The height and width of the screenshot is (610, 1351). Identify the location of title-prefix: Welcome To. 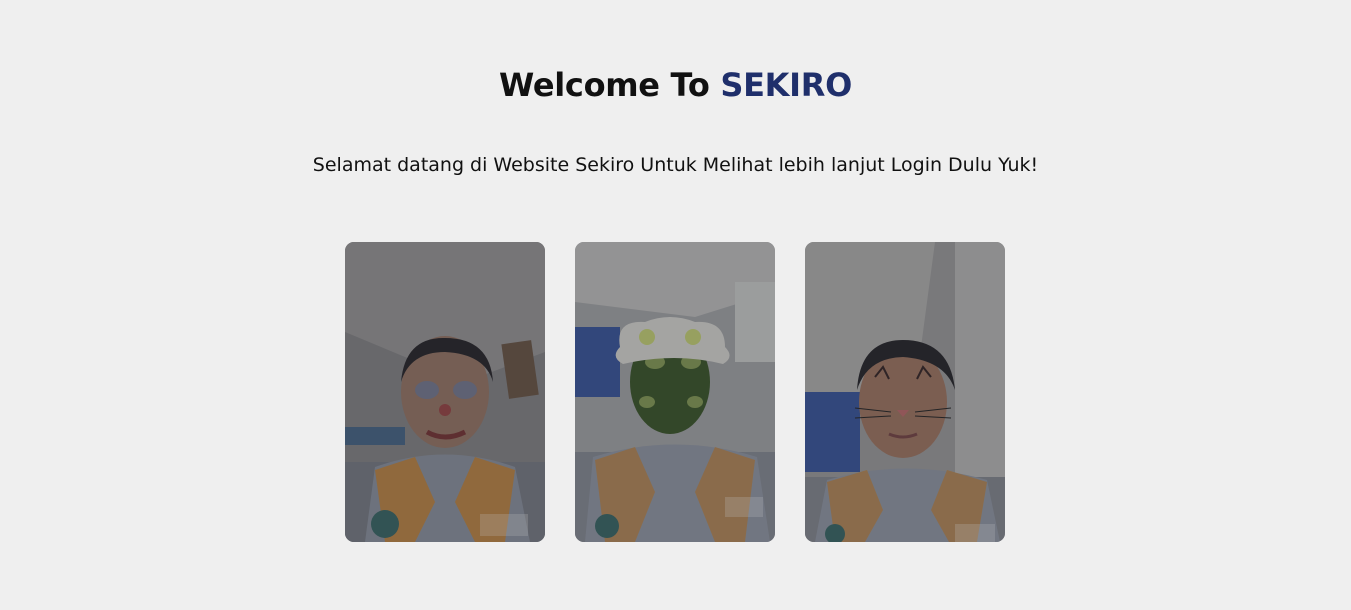
(609, 85).